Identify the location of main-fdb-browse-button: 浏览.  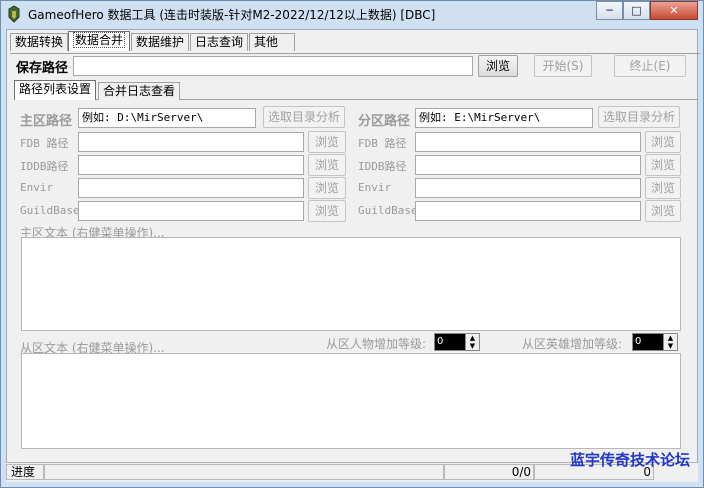
(327, 142).